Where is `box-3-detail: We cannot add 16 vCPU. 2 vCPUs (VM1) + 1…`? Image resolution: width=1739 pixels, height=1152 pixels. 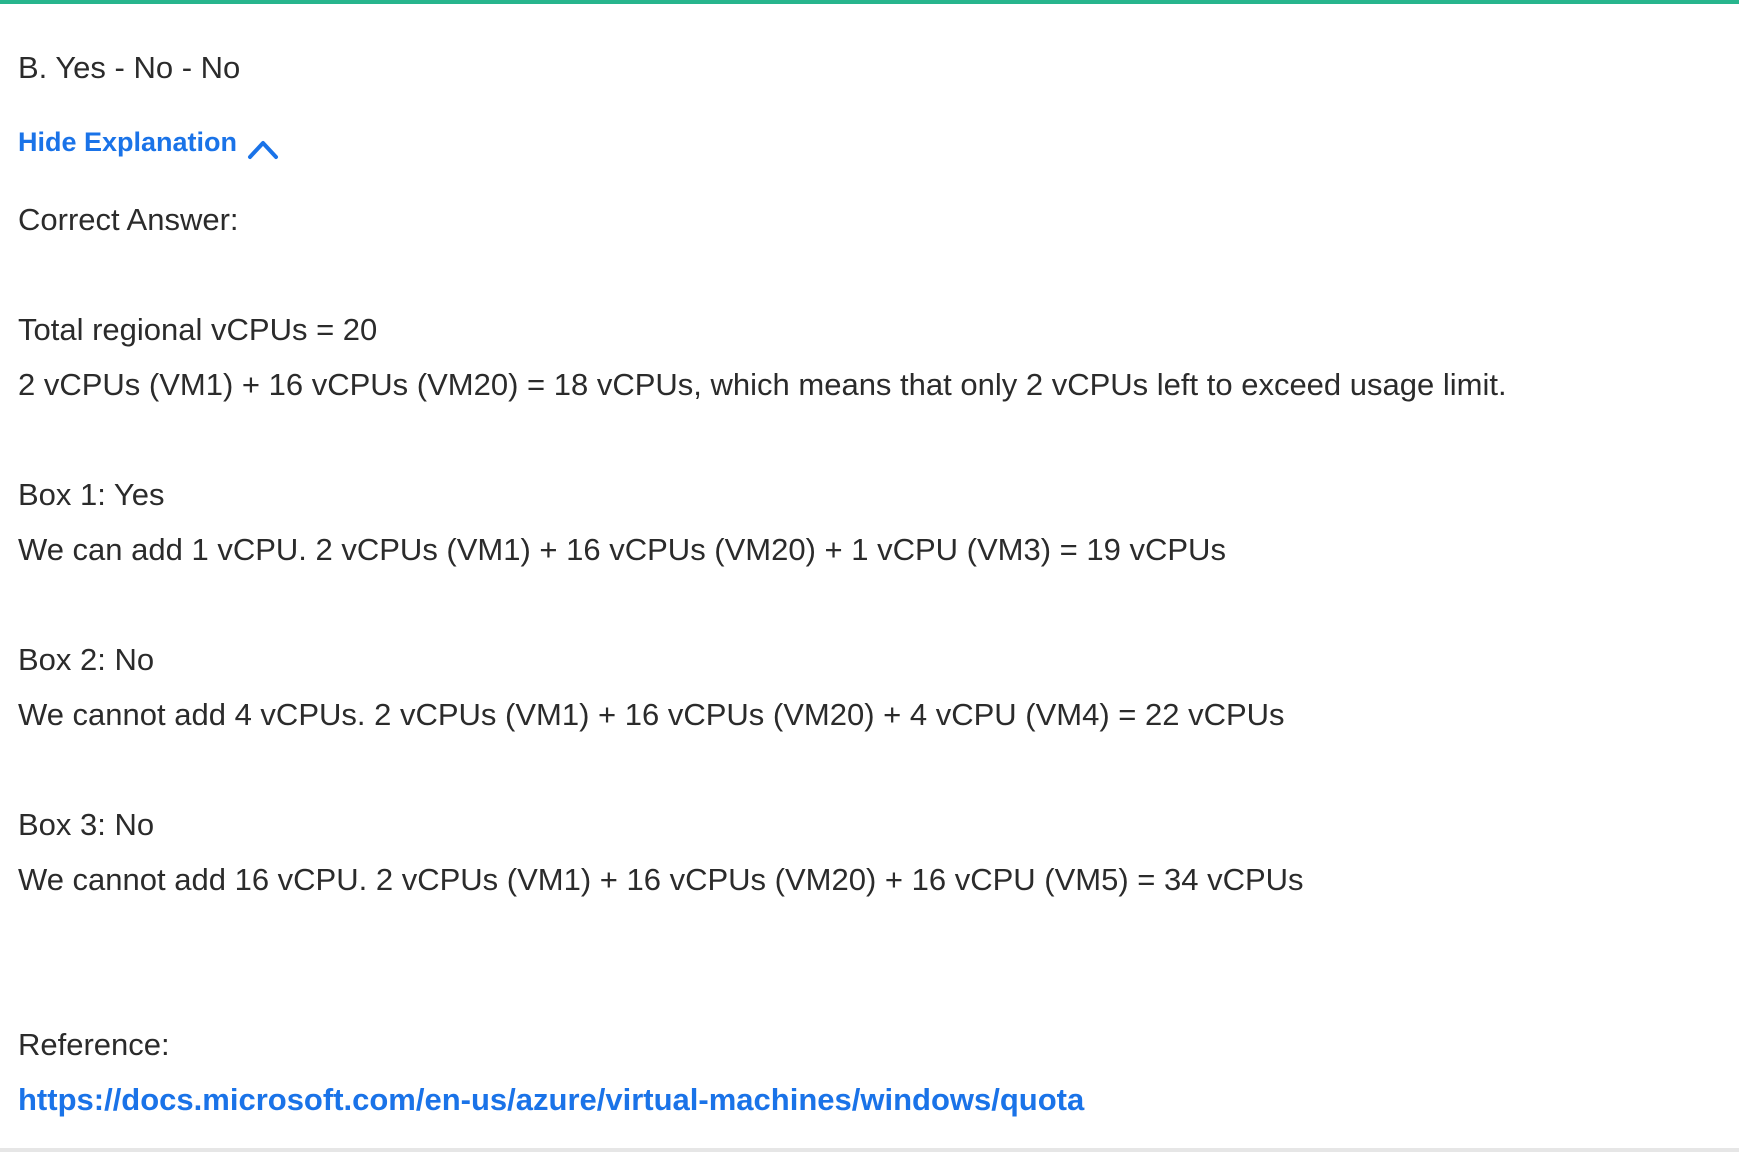 box-3-detail: We cannot add 16 vCPU. 2 vCPUs (VM1) + 1… is located at coordinates (661, 879).